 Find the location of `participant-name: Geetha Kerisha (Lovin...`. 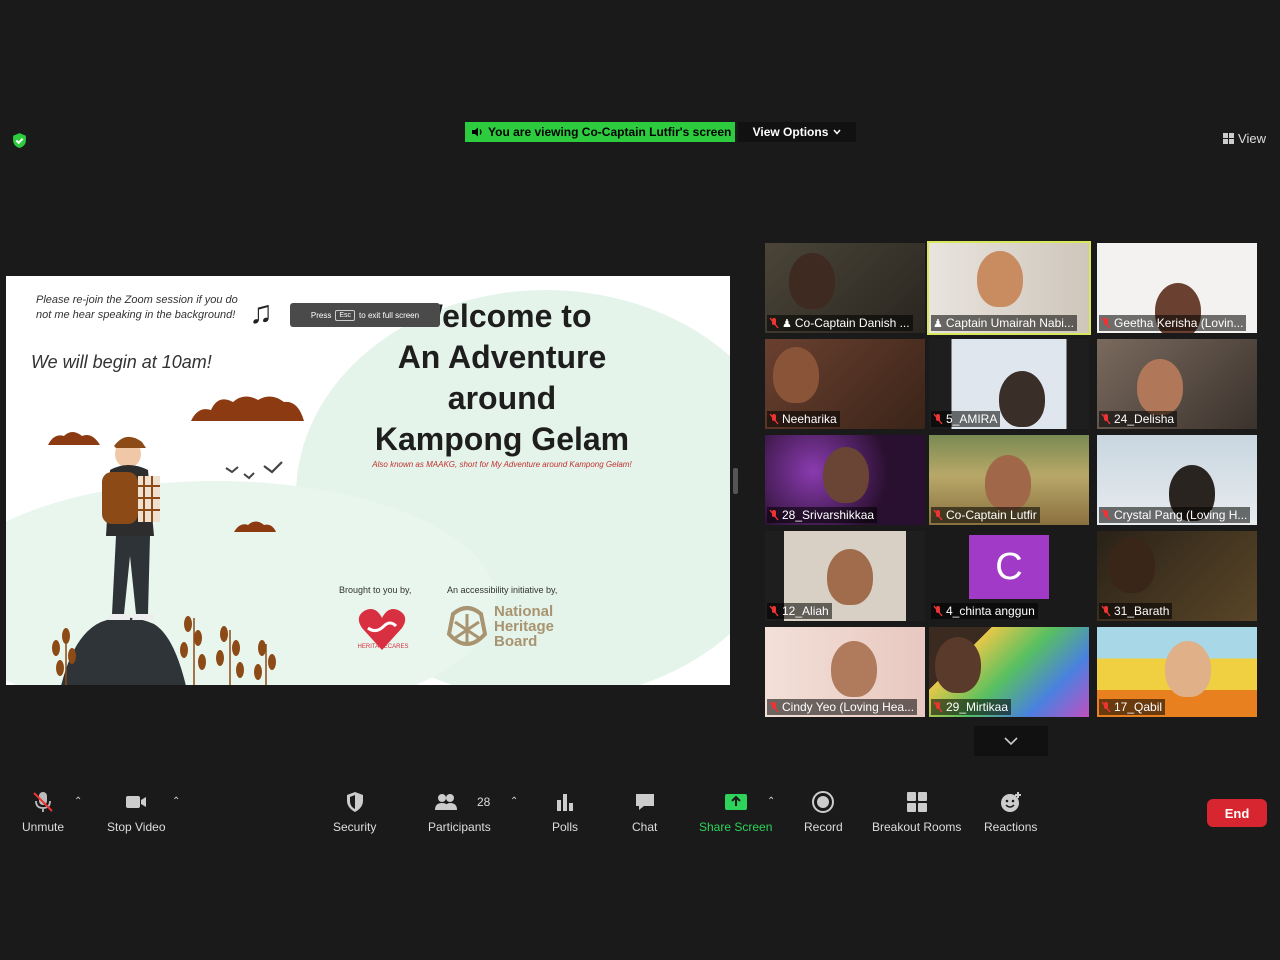

participant-name: Geetha Kerisha (Lovin... is located at coordinates (1179, 323).